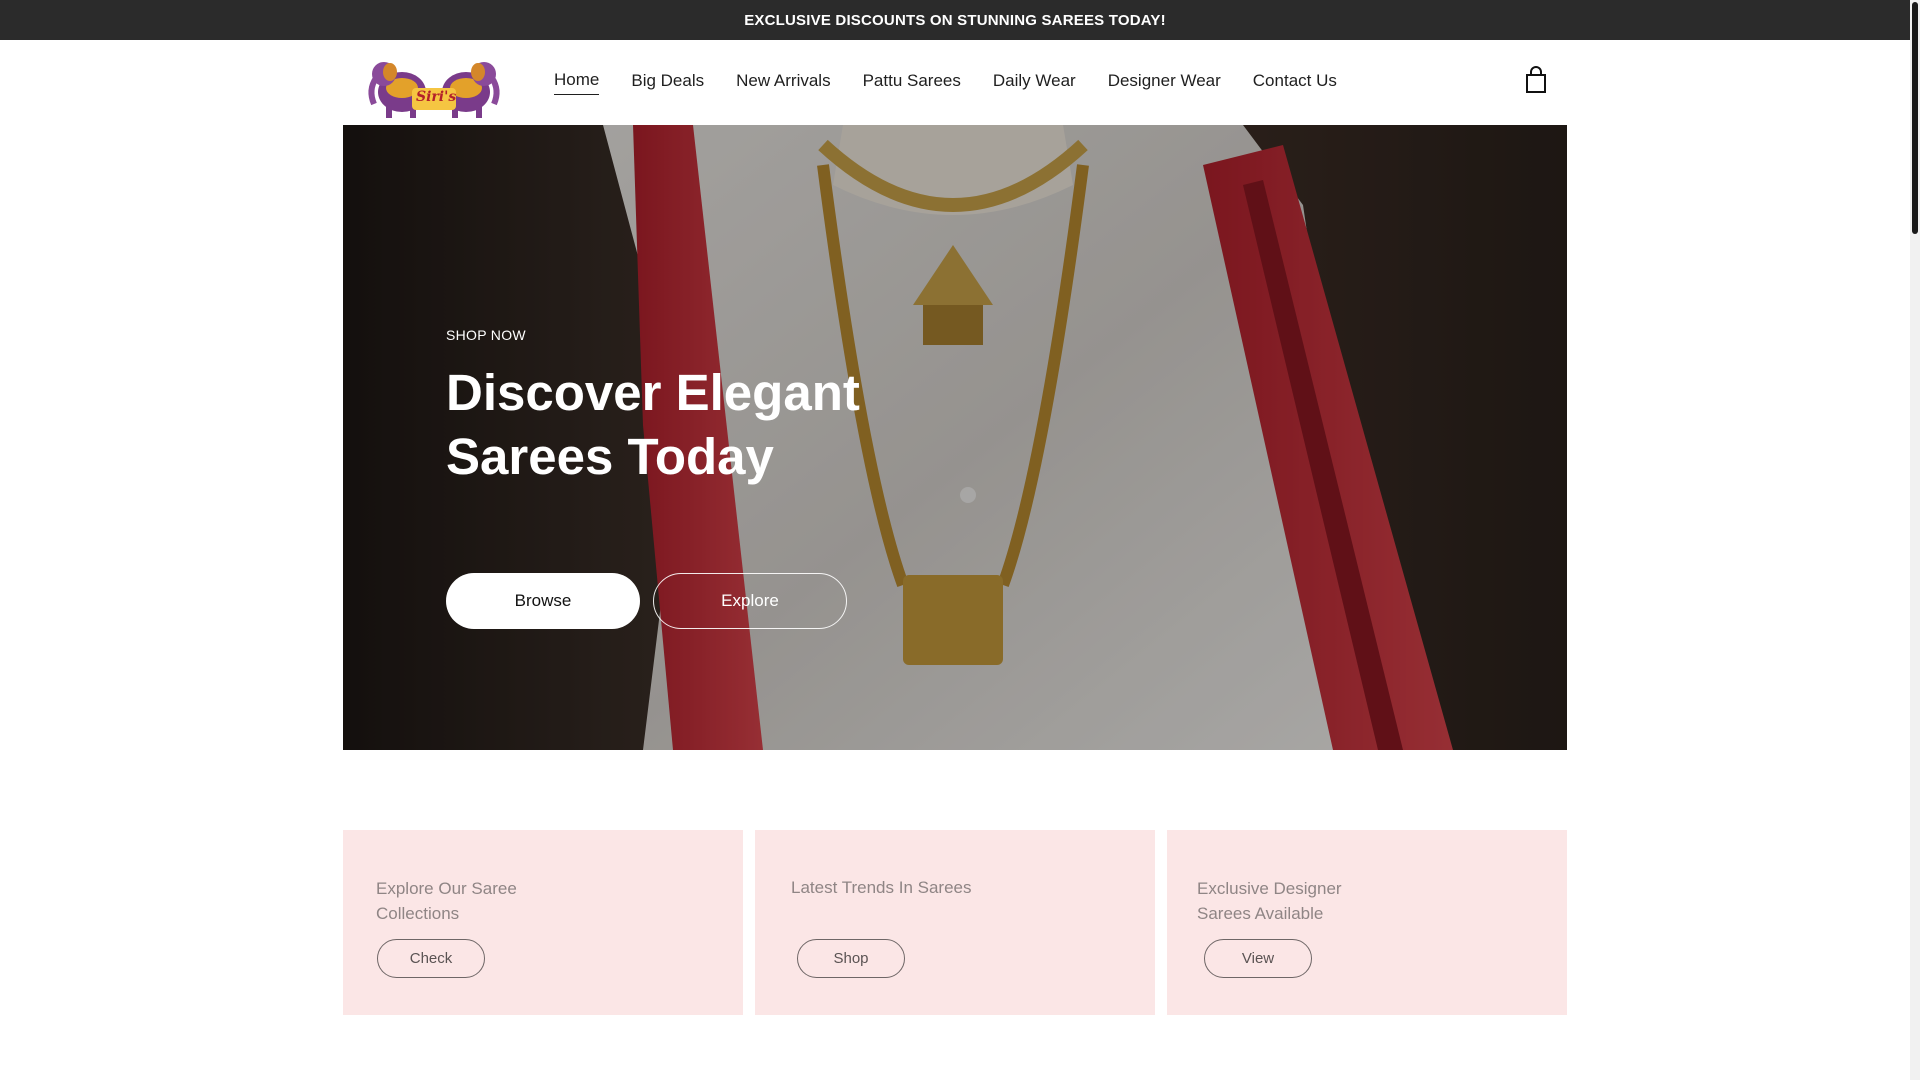 Image resolution: width=1920 pixels, height=1080 pixels. I want to click on check-button: Check, so click(431, 958).